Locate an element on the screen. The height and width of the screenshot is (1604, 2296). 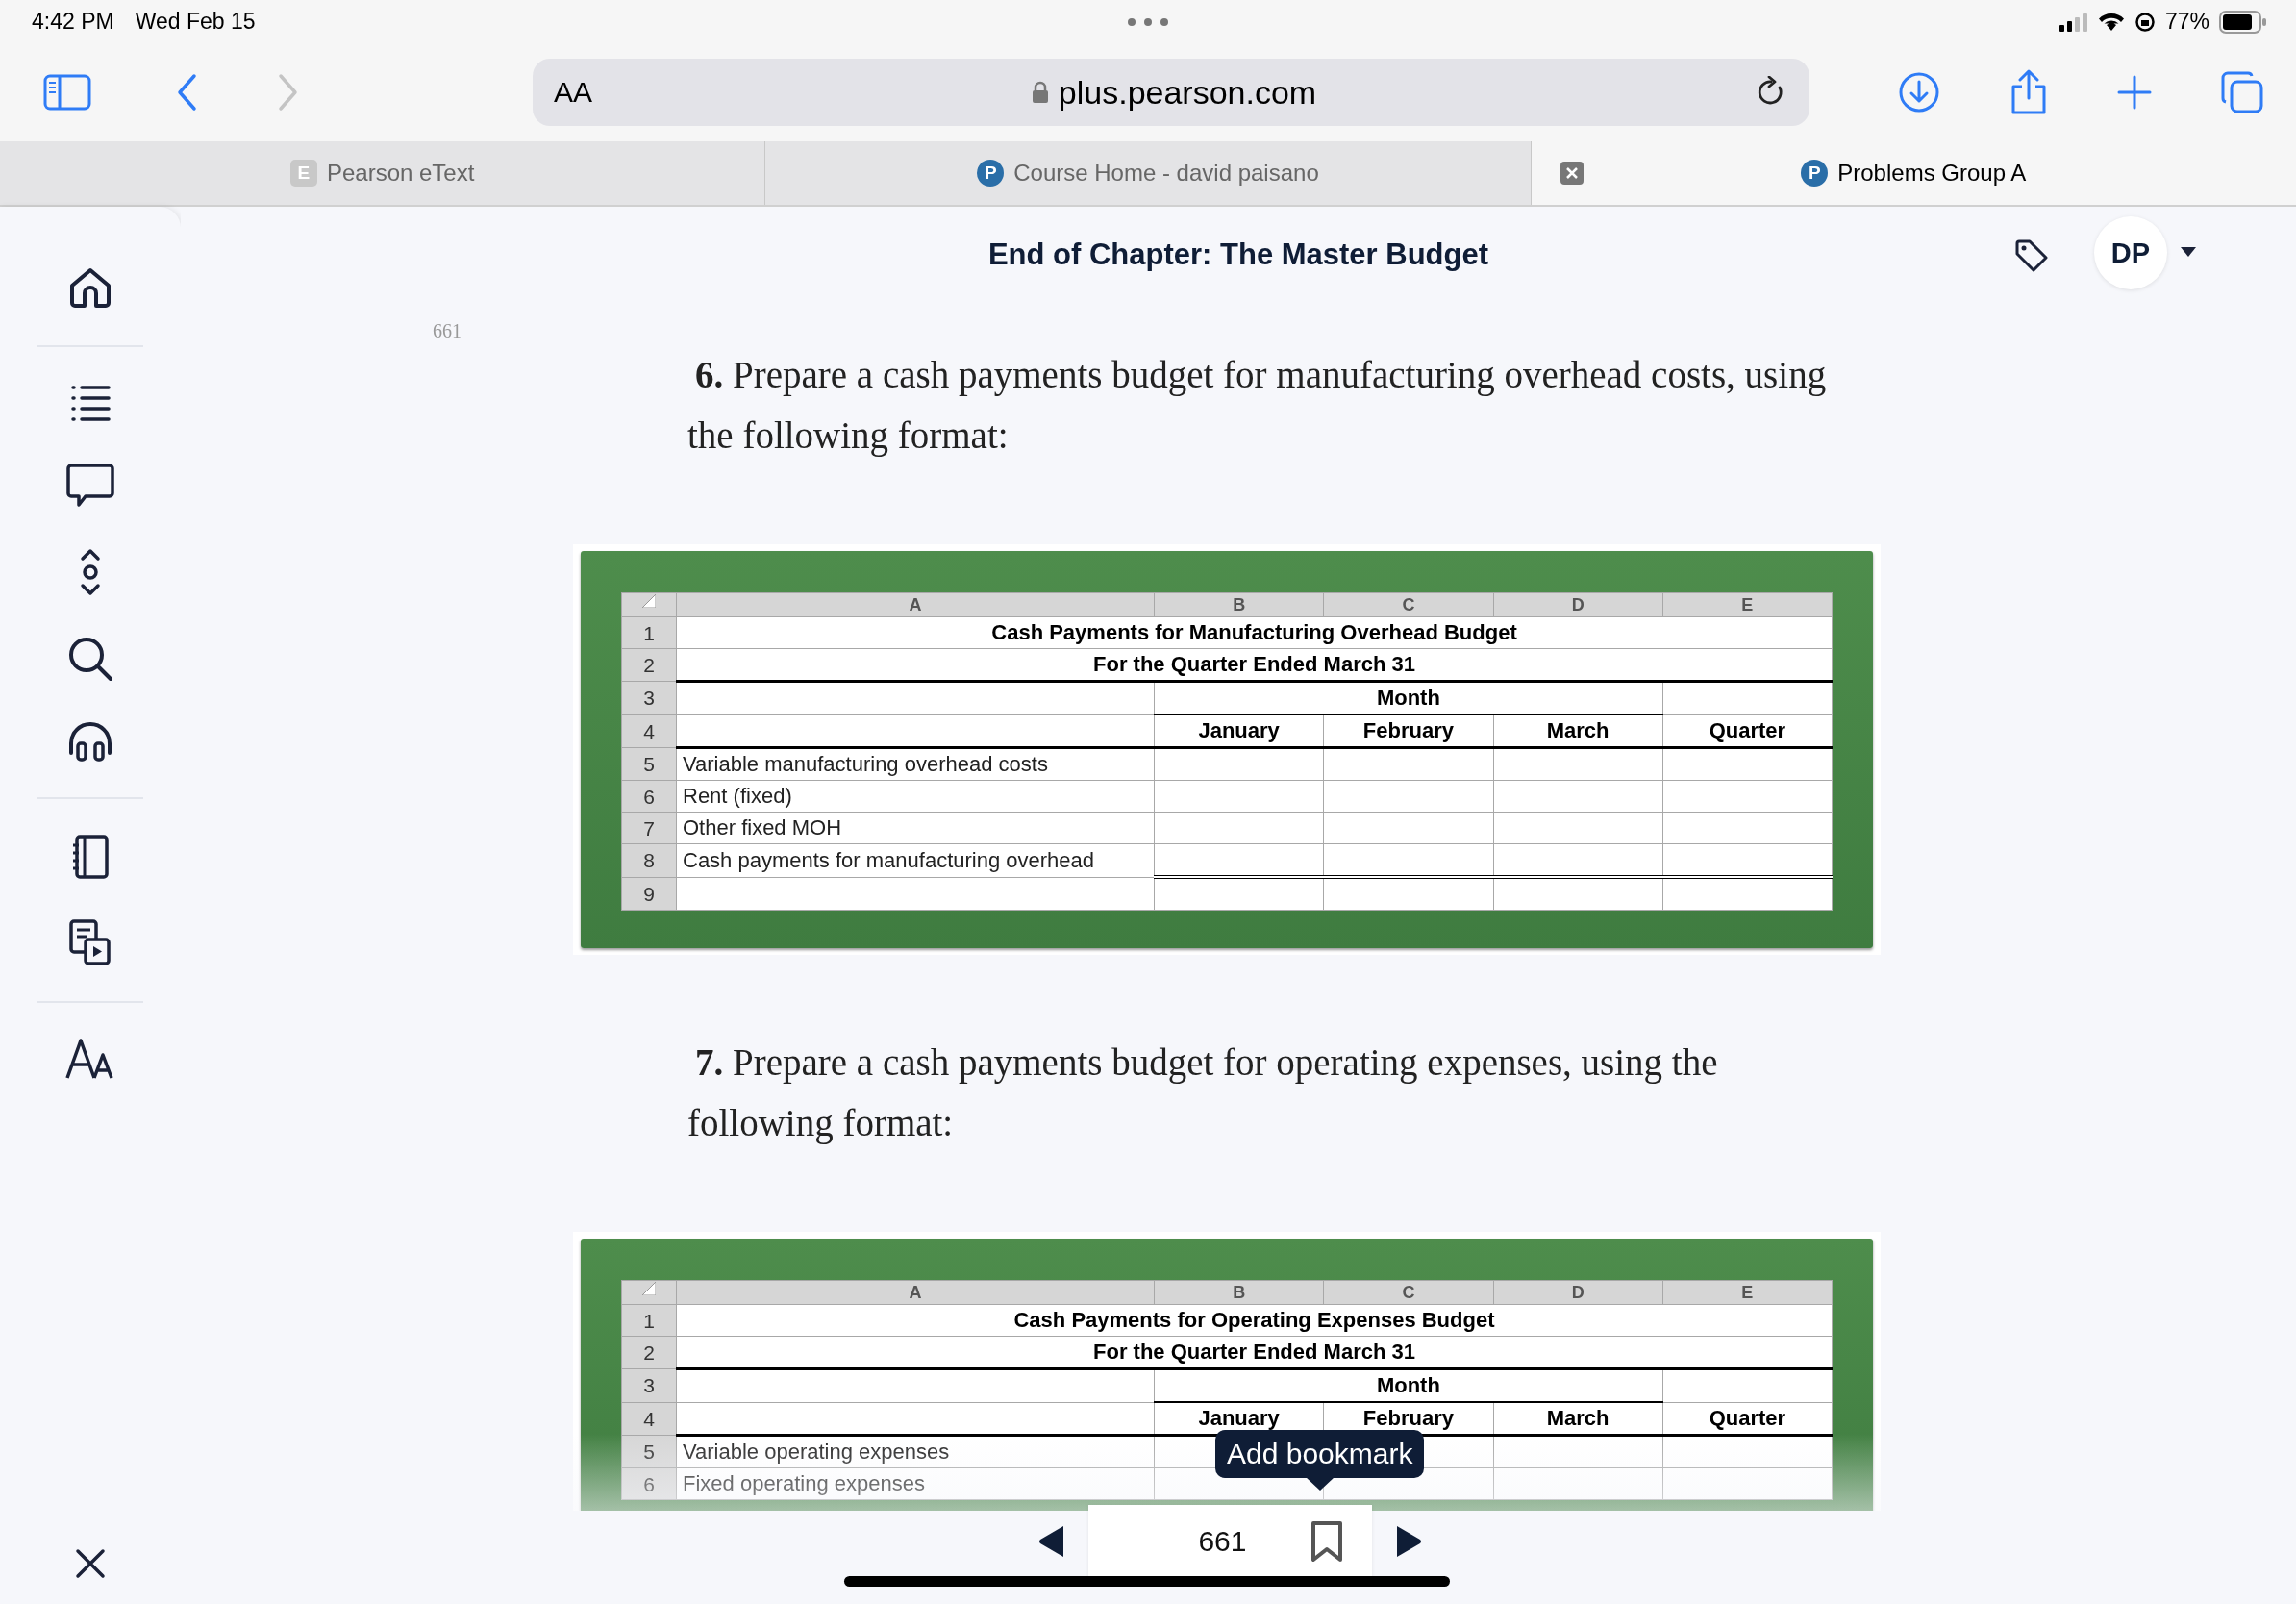
font-size-icon is located at coordinates (90, 1059).